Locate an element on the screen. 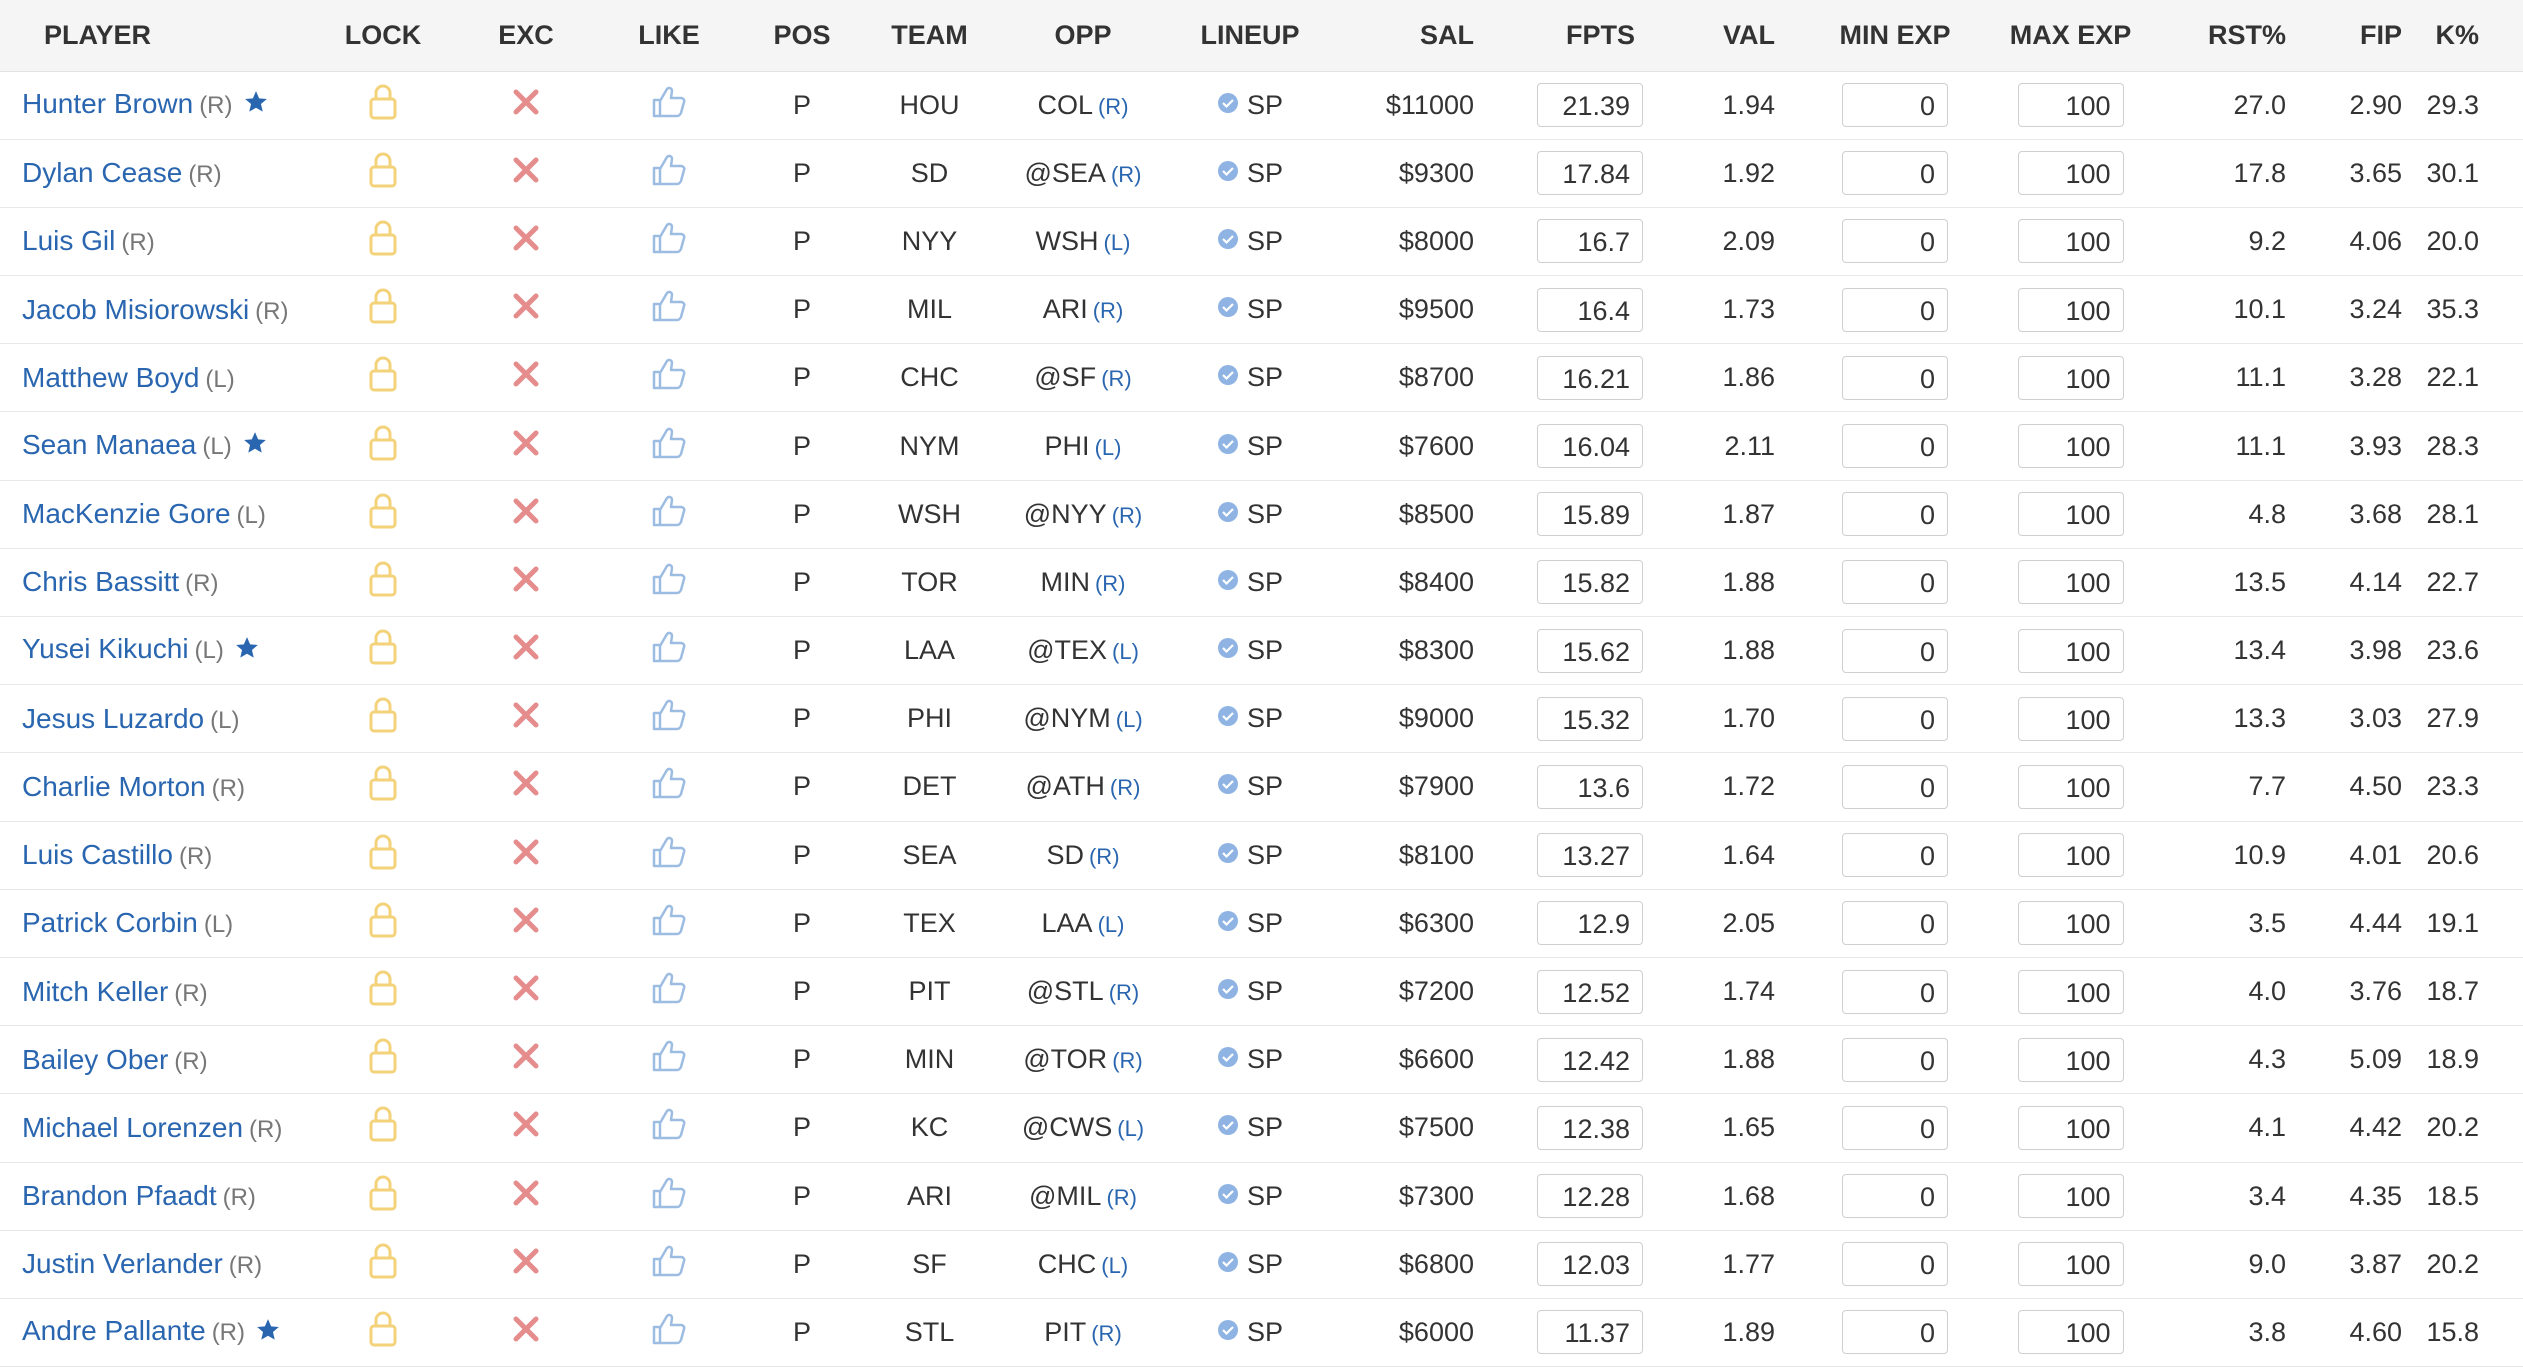 The width and height of the screenshot is (2523, 1370). player-name-link: Yusei Kikuchi is located at coordinates (105, 648).